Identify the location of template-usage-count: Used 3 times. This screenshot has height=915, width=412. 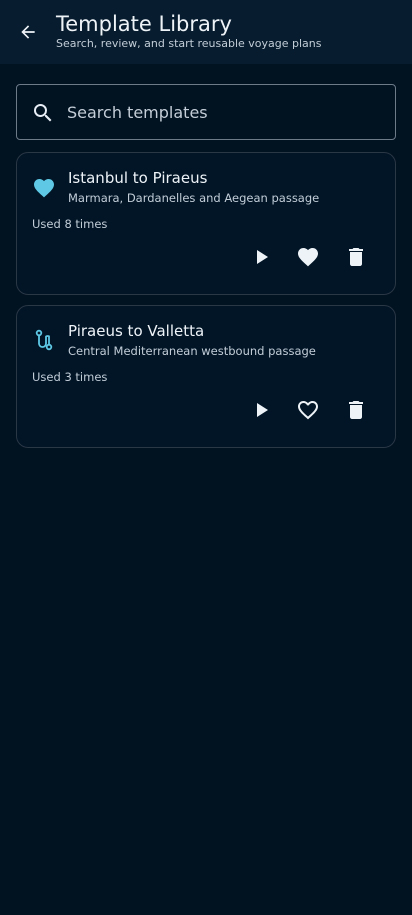
(70, 377).